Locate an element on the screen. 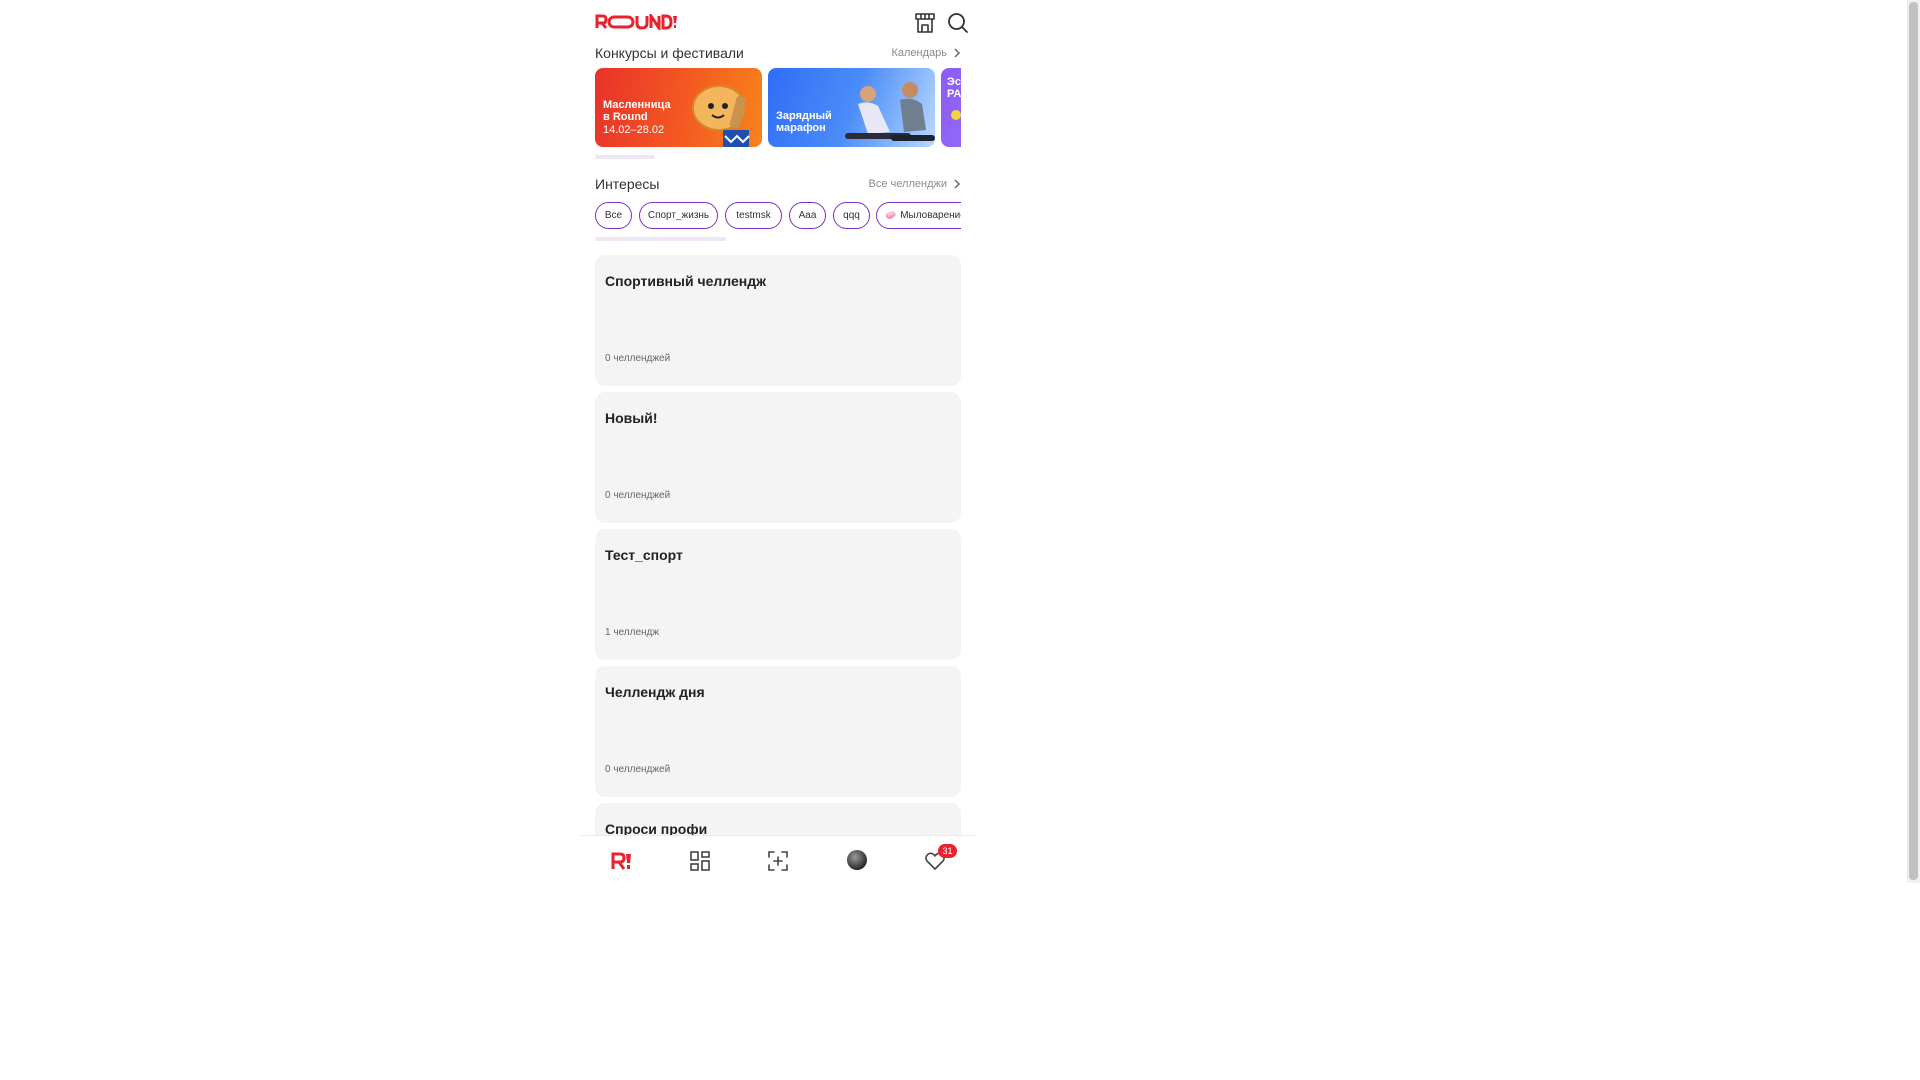  page-scrollbar is located at coordinates (1913, 441).